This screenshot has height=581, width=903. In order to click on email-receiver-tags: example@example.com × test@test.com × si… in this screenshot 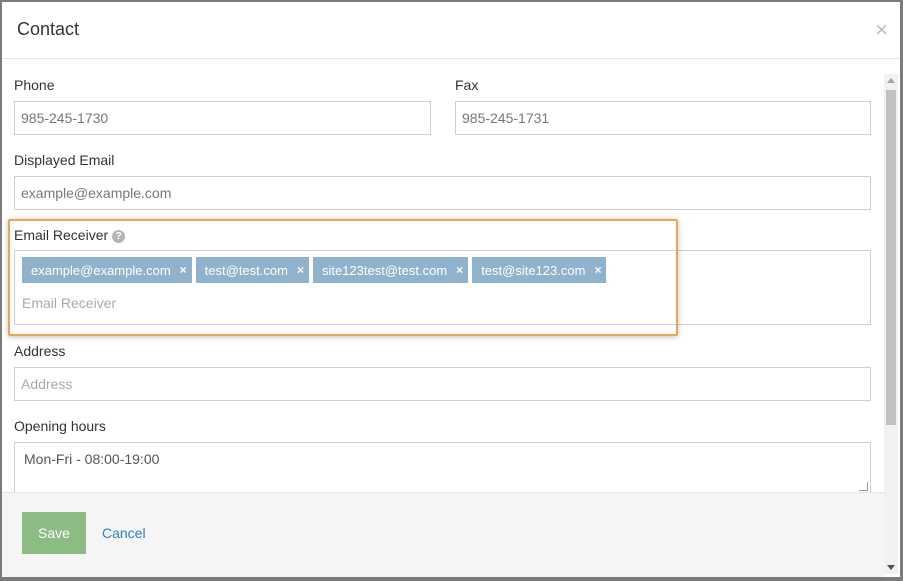, I will do `click(314, 270)`.